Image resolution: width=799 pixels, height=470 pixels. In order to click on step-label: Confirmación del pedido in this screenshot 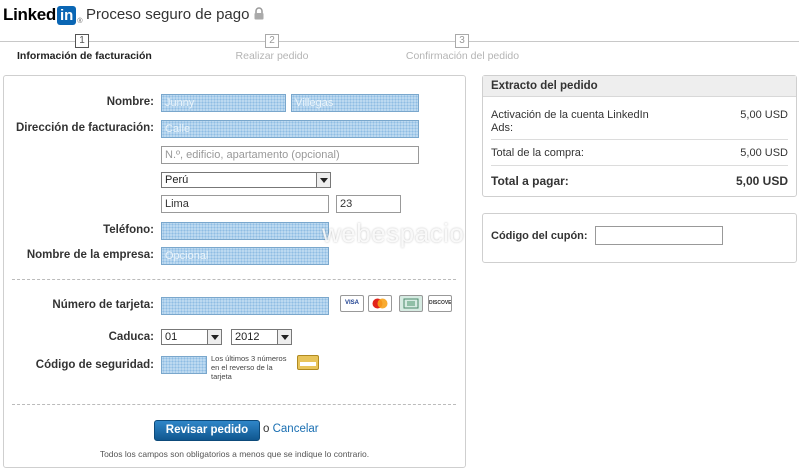, I will do `click(462, 56)`.